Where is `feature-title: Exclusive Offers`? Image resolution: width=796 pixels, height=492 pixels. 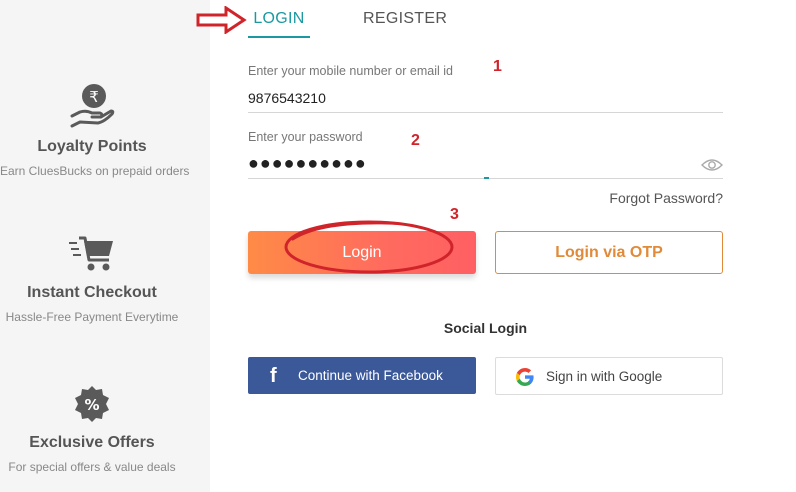
feature-title: Exclusive Offers is located at coordinates (92, 442).